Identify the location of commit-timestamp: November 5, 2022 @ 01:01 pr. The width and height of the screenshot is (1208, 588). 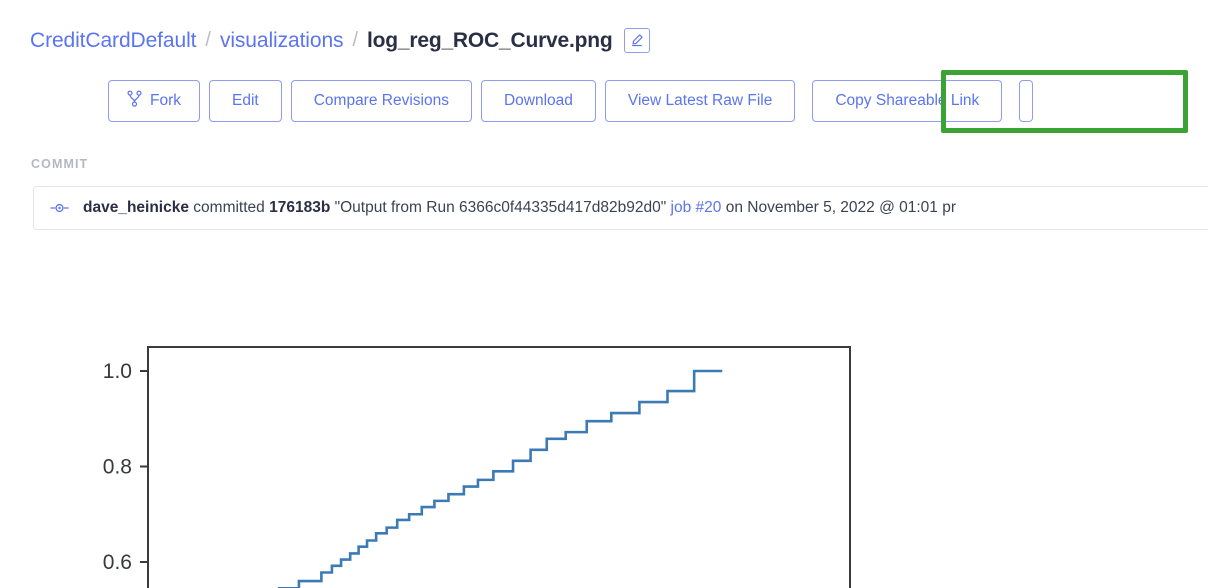
(852, 207).